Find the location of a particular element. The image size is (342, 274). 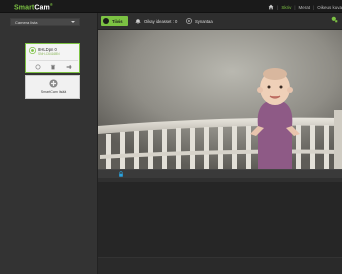

live-dot-icon is located at coordinates (106, 21).